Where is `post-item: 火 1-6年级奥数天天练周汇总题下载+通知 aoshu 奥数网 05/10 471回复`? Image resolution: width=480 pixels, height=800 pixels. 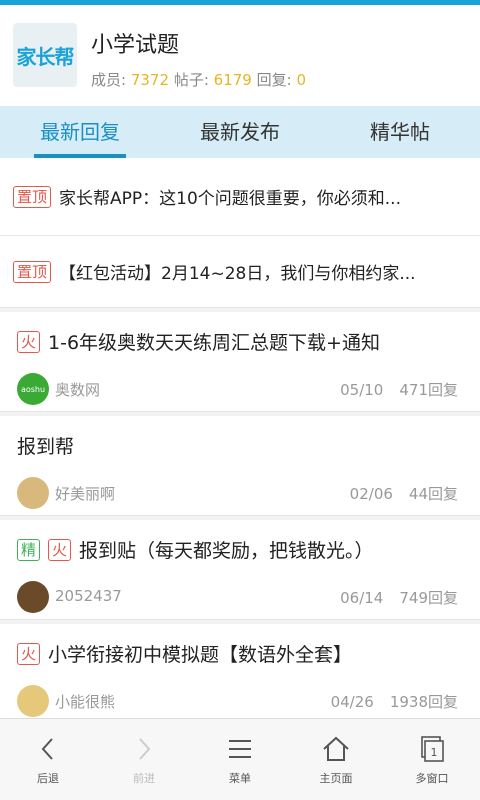 post-item: 火 1-6年级奥数天天练周汇总题下载+通知 aoshu 奥数网 05/10 471回复 is located at coordinates (240, 362).